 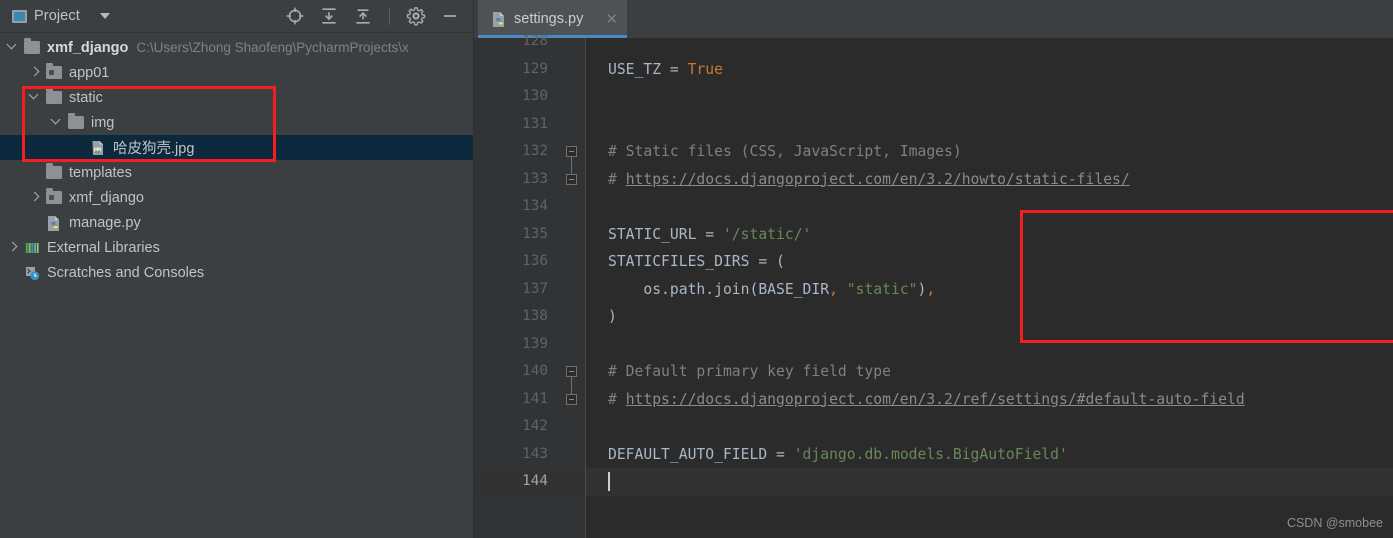 What do you see at coordinates (237, 272) in the screenshot?
I see `tree-row: Scratches and Consoles` at bounding box center [237, 272].